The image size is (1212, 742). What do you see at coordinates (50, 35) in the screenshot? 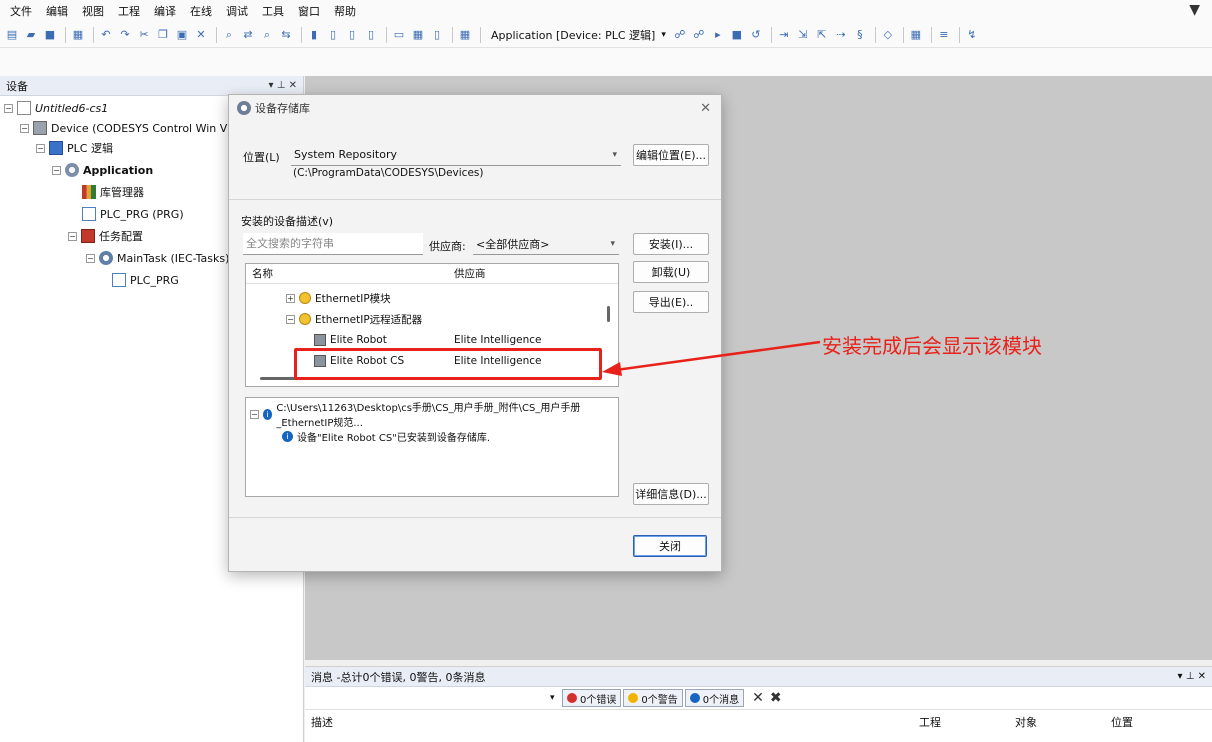
I see `save-icon: ■` at bounding box center [50, 35].